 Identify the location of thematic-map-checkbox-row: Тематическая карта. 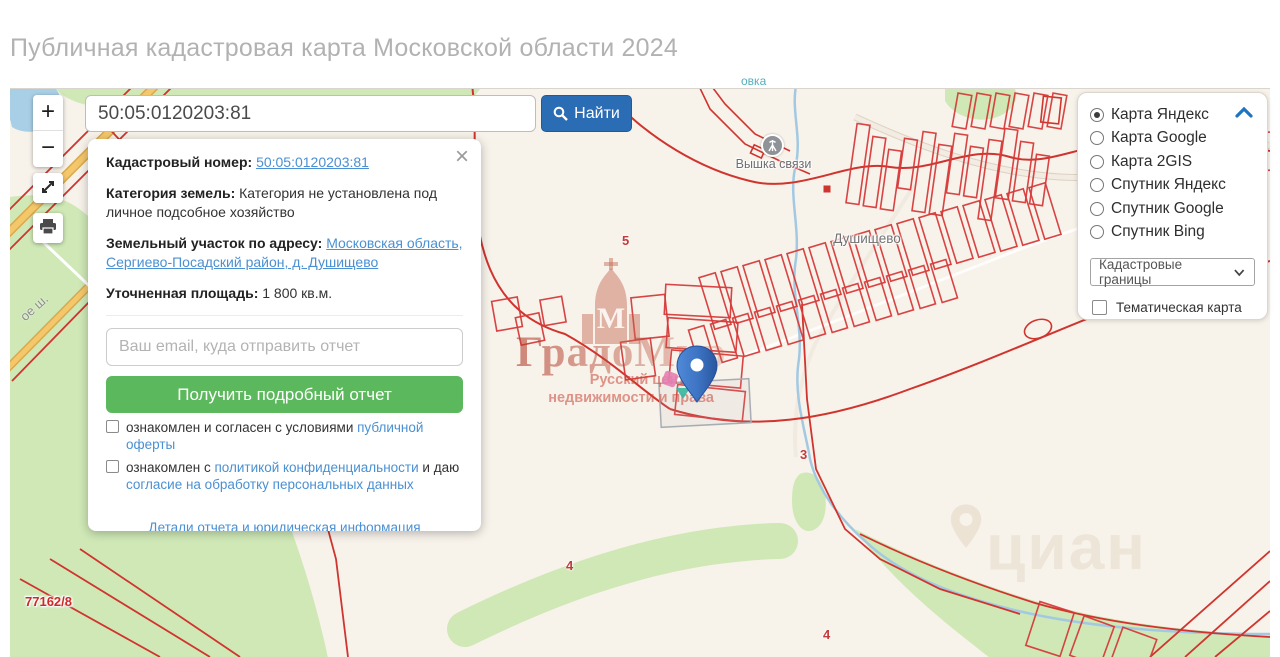
(1172, 307).